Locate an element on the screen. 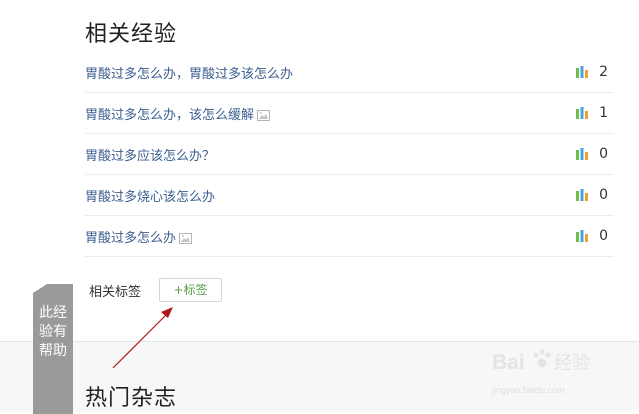  helpful-tab: 此经验有帮助 is located at coordinates (53, 349).